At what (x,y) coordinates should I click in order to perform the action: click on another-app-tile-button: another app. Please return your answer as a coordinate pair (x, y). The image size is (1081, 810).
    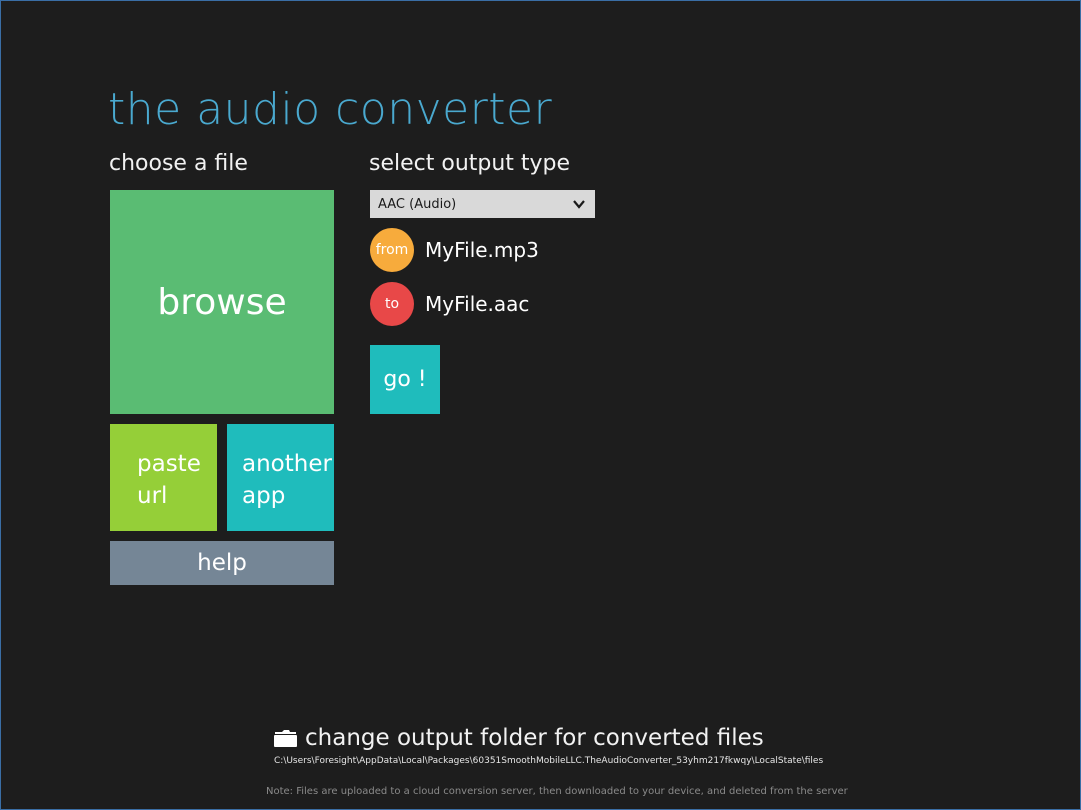
    Looking at the image, I should click on (280, 477).